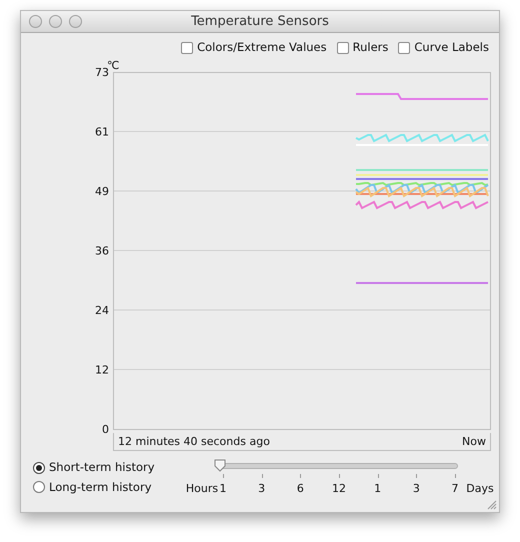 This screenshot has width=520, height=542. I want to click on option-checkbox: Rulers, so click(362, 47).